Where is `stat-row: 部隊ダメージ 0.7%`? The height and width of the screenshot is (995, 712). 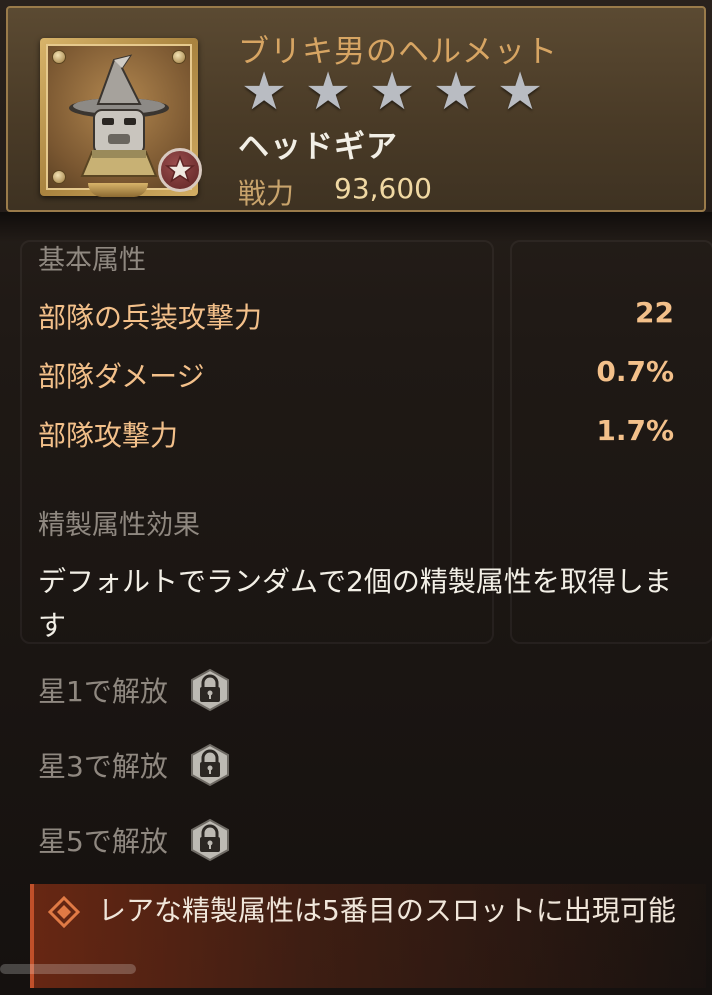
stat-row: 部隊ダメージ 0.7% is located at coordinates (356, 375).